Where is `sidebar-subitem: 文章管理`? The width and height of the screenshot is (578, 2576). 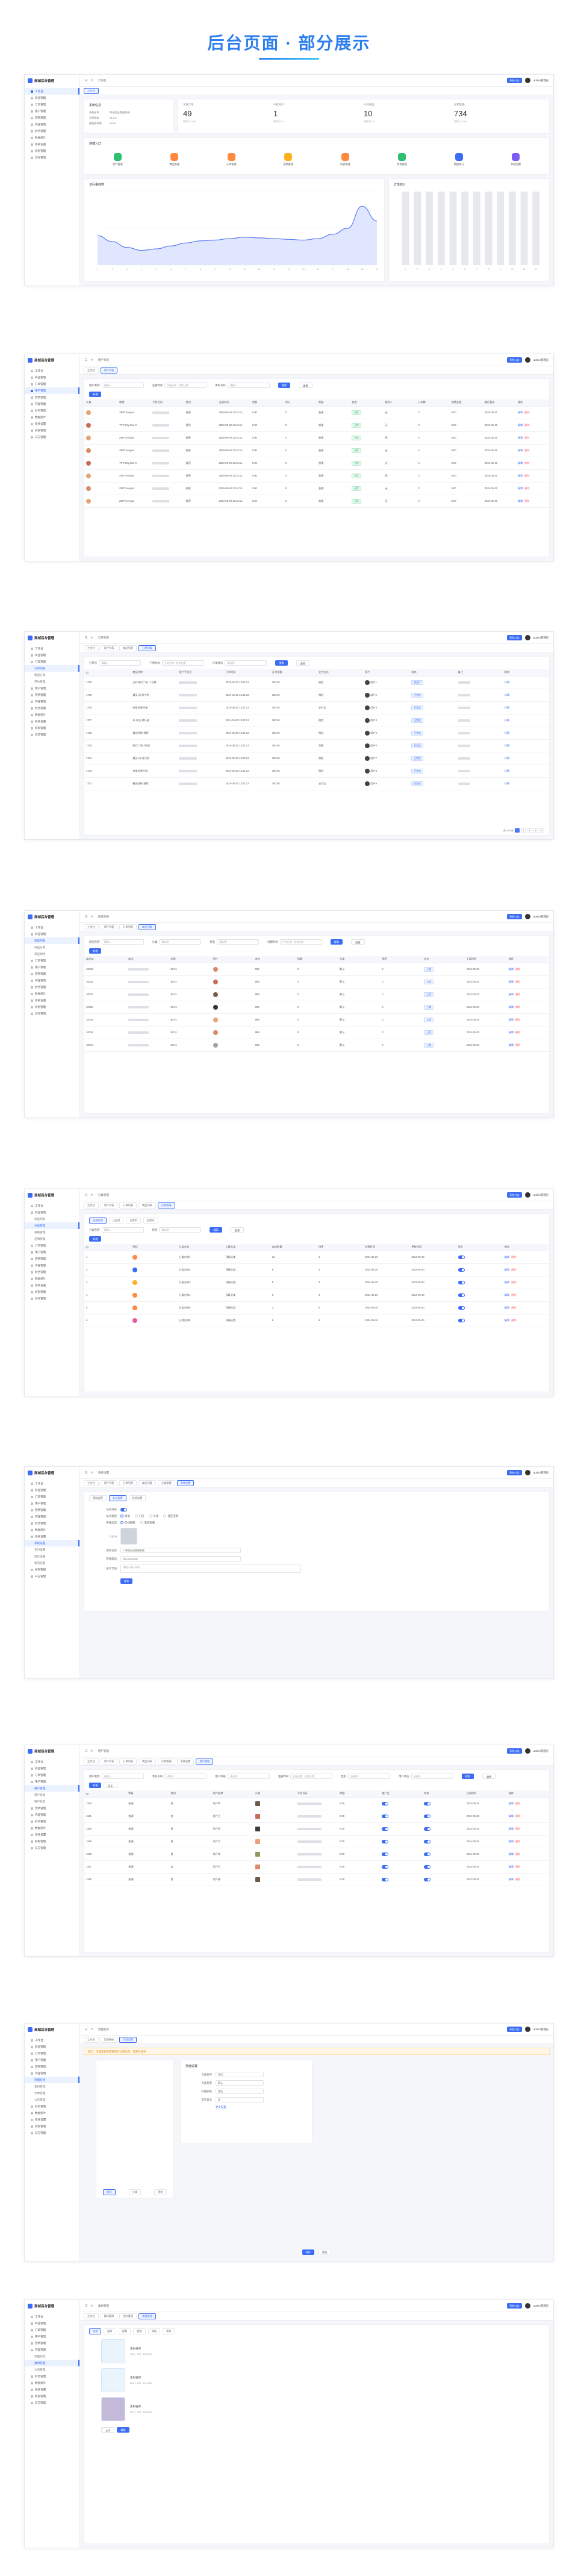 sidebar-subitem: 文章管理 is located at coordinates (52, 2093).